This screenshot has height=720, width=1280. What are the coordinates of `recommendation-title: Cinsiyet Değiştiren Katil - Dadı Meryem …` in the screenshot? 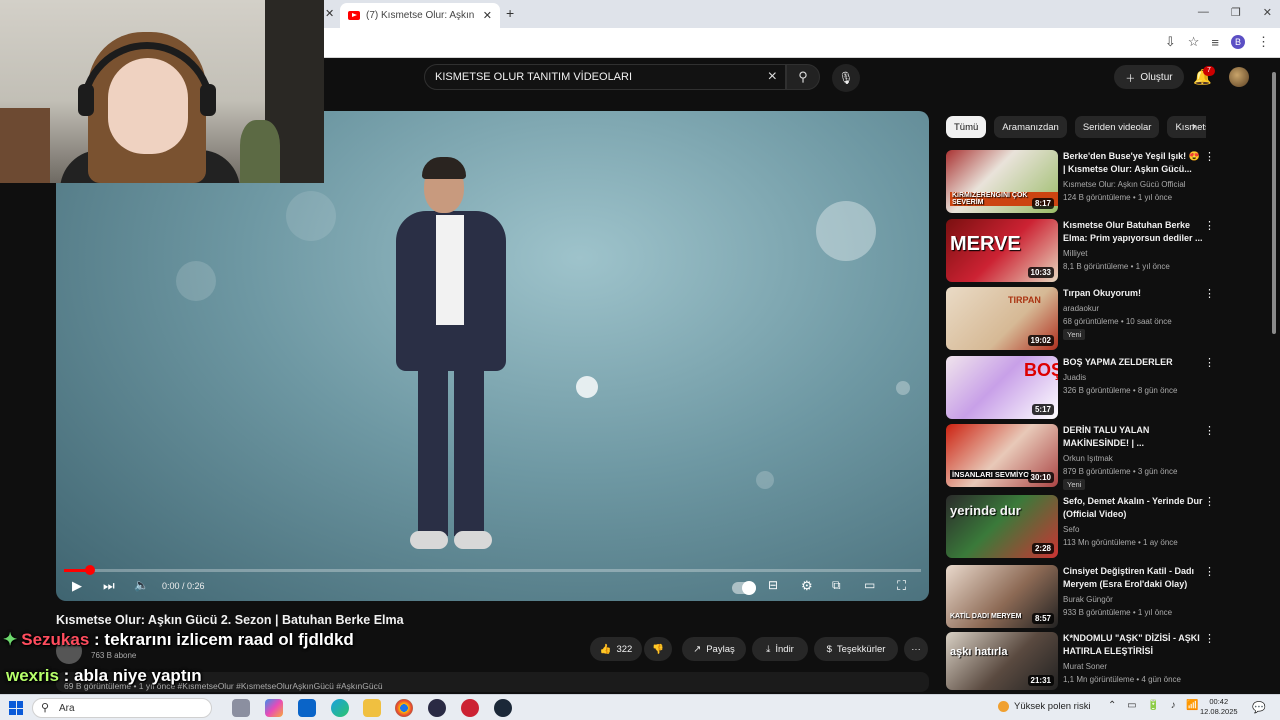 It's located at (1133, 578).